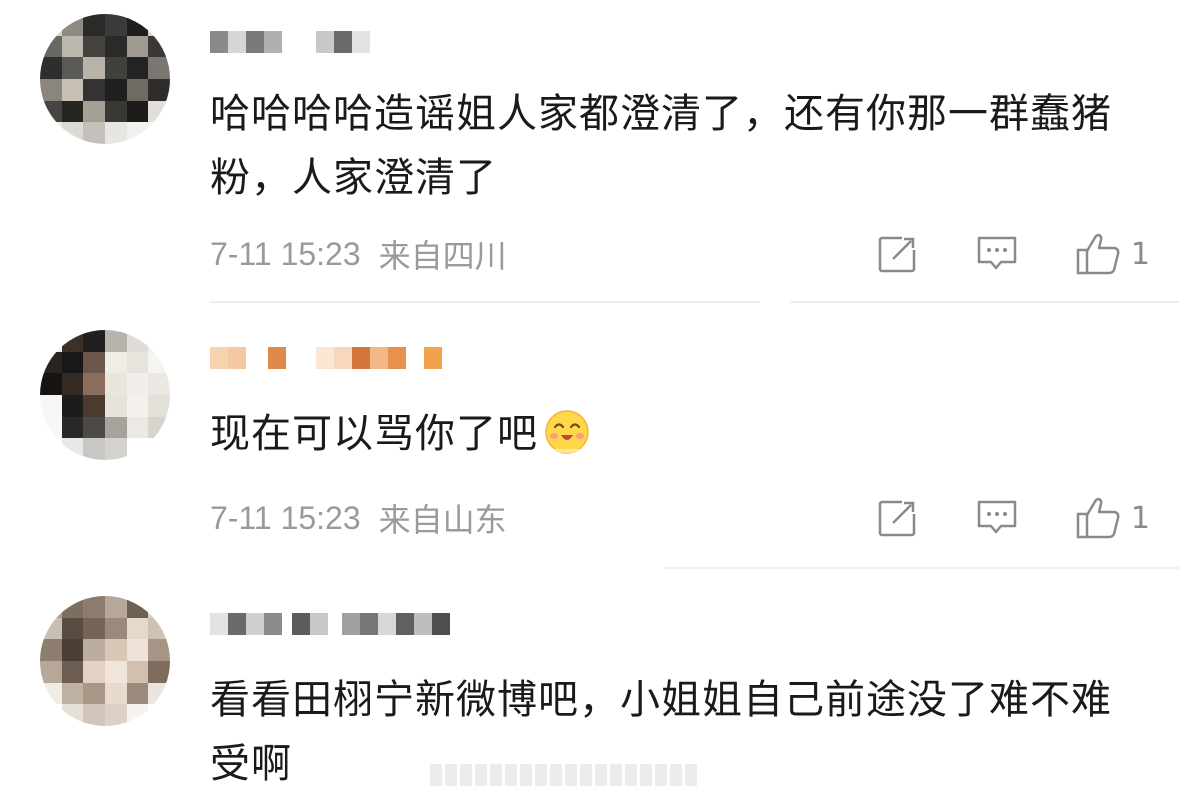  Describe the element at coordinates (567, 432) in the screenshot. I see `happy-face-emoji-icon` at that location.